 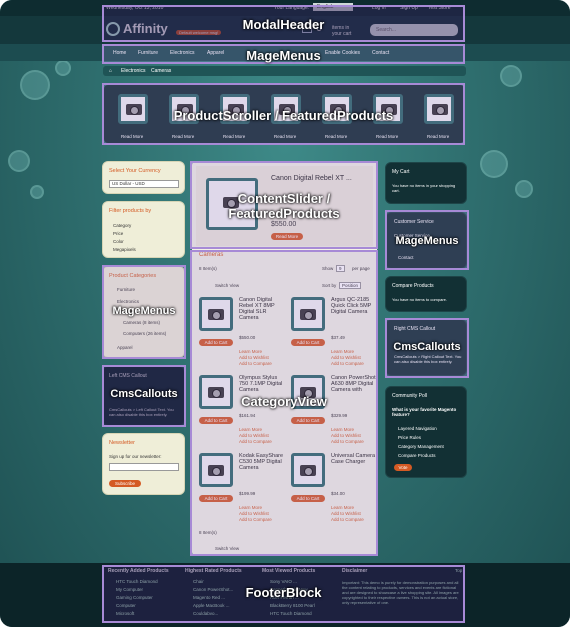 I want to click on overlay-product-scroller: ProductScroller / FeaturedProducts, so click(x=283, y=114).